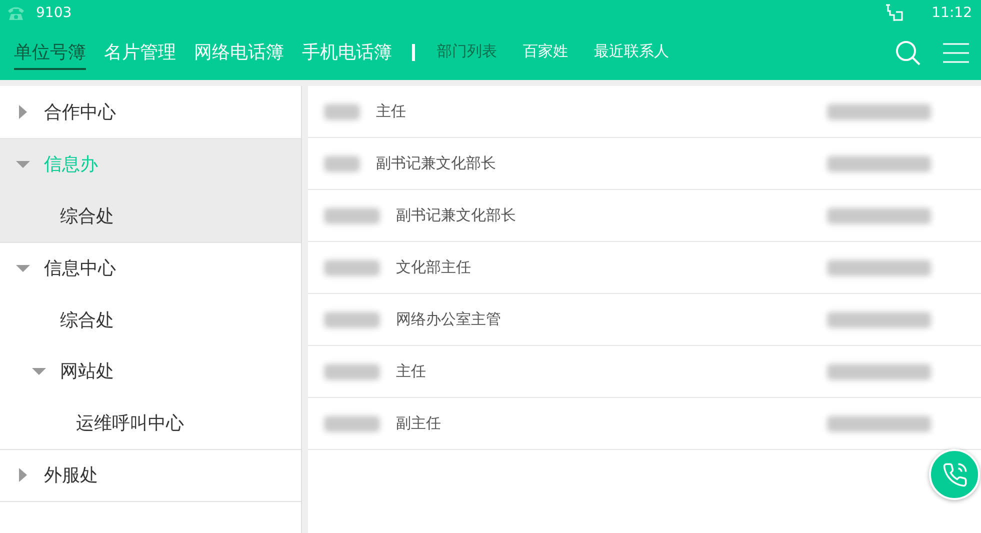 This screenshot has width=981, height=533. I want to click on line-number: 9103, so click(54, 12).